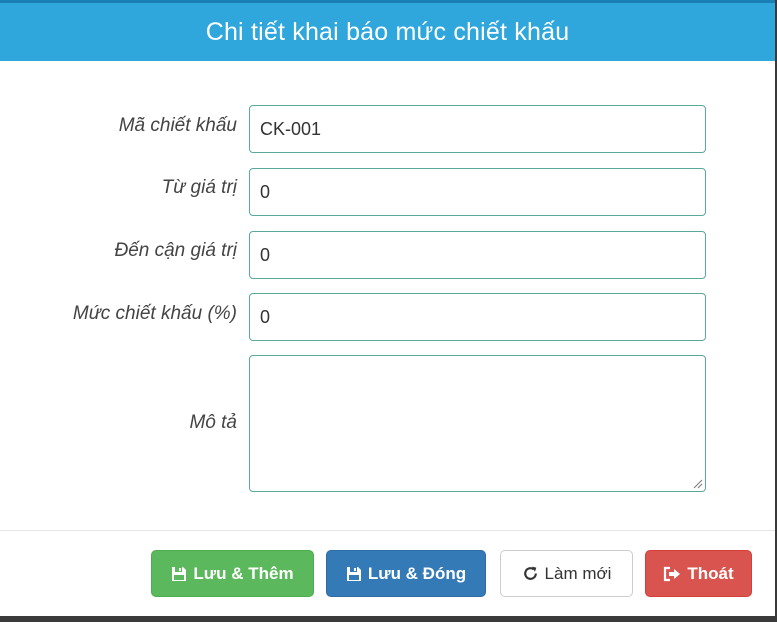  I want to click on resize-grip-icon, so click(698, 484).